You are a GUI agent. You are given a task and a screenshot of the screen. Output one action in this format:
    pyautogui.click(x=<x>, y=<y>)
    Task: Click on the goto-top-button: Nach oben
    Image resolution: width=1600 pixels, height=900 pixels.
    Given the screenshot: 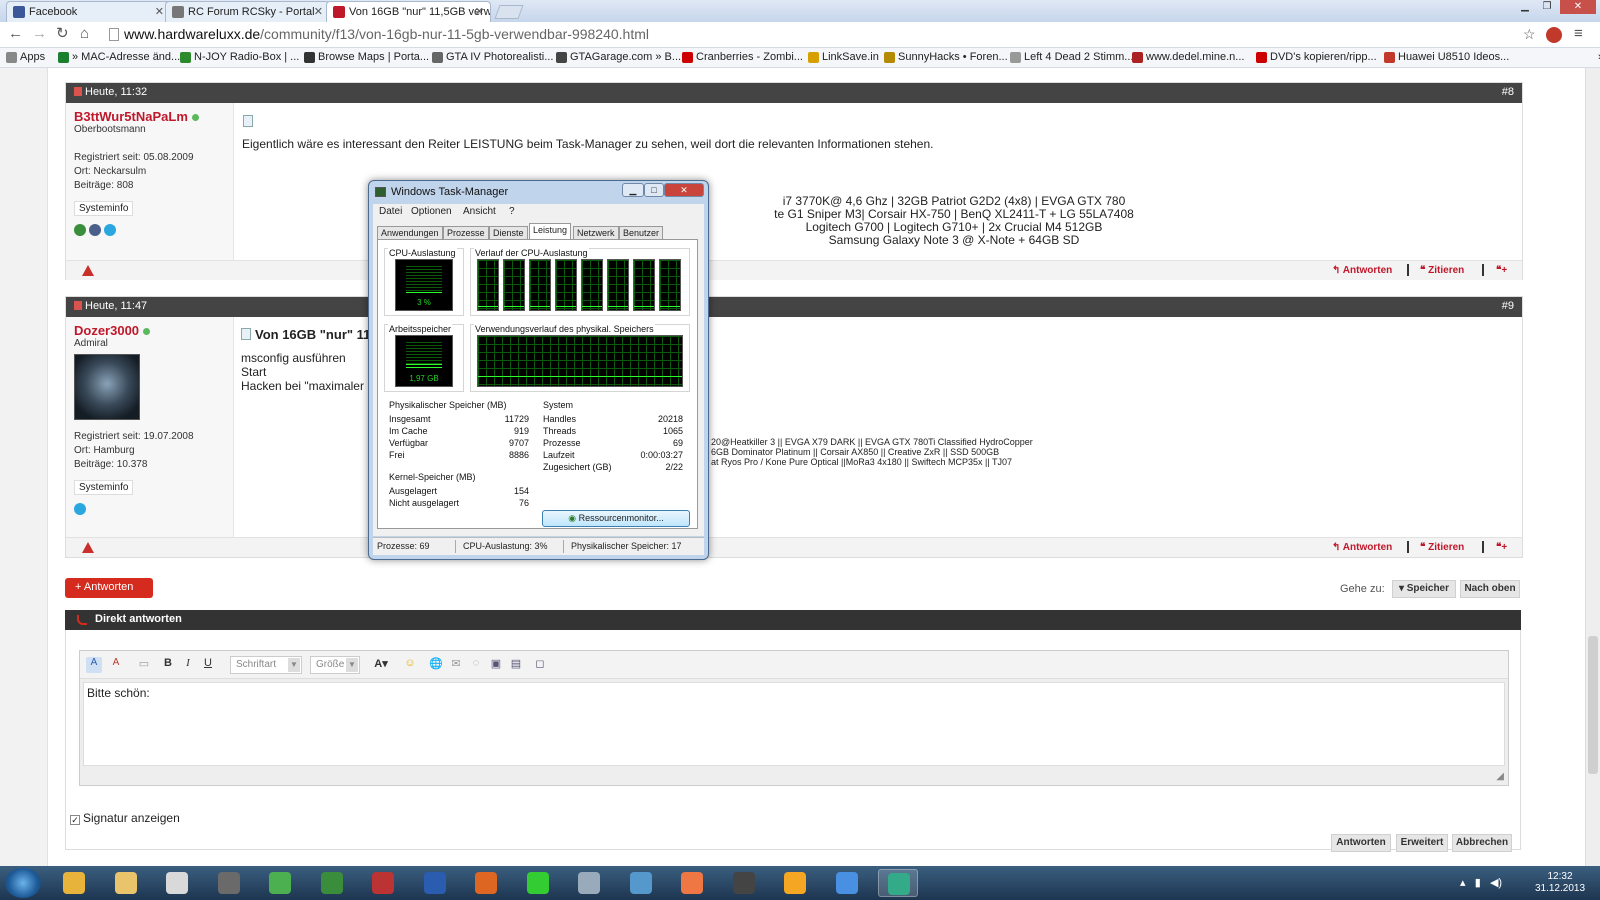 What is the action you would take?
    pyautogui.click(x=1490, y=589)
    